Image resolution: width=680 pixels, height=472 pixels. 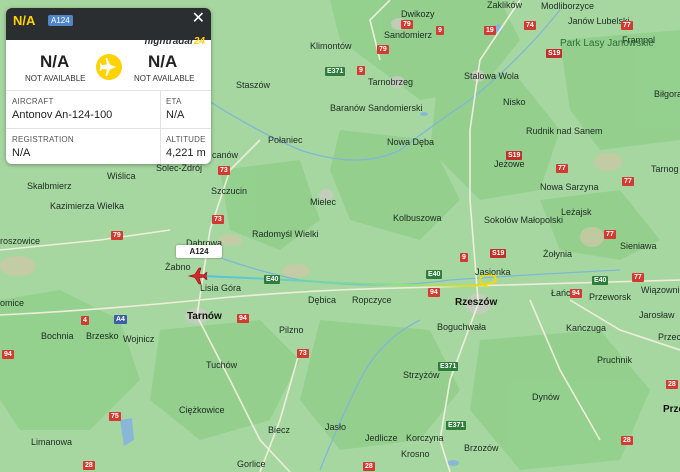 I want to click on place-label: Mielec, so click(x=323, y=202).